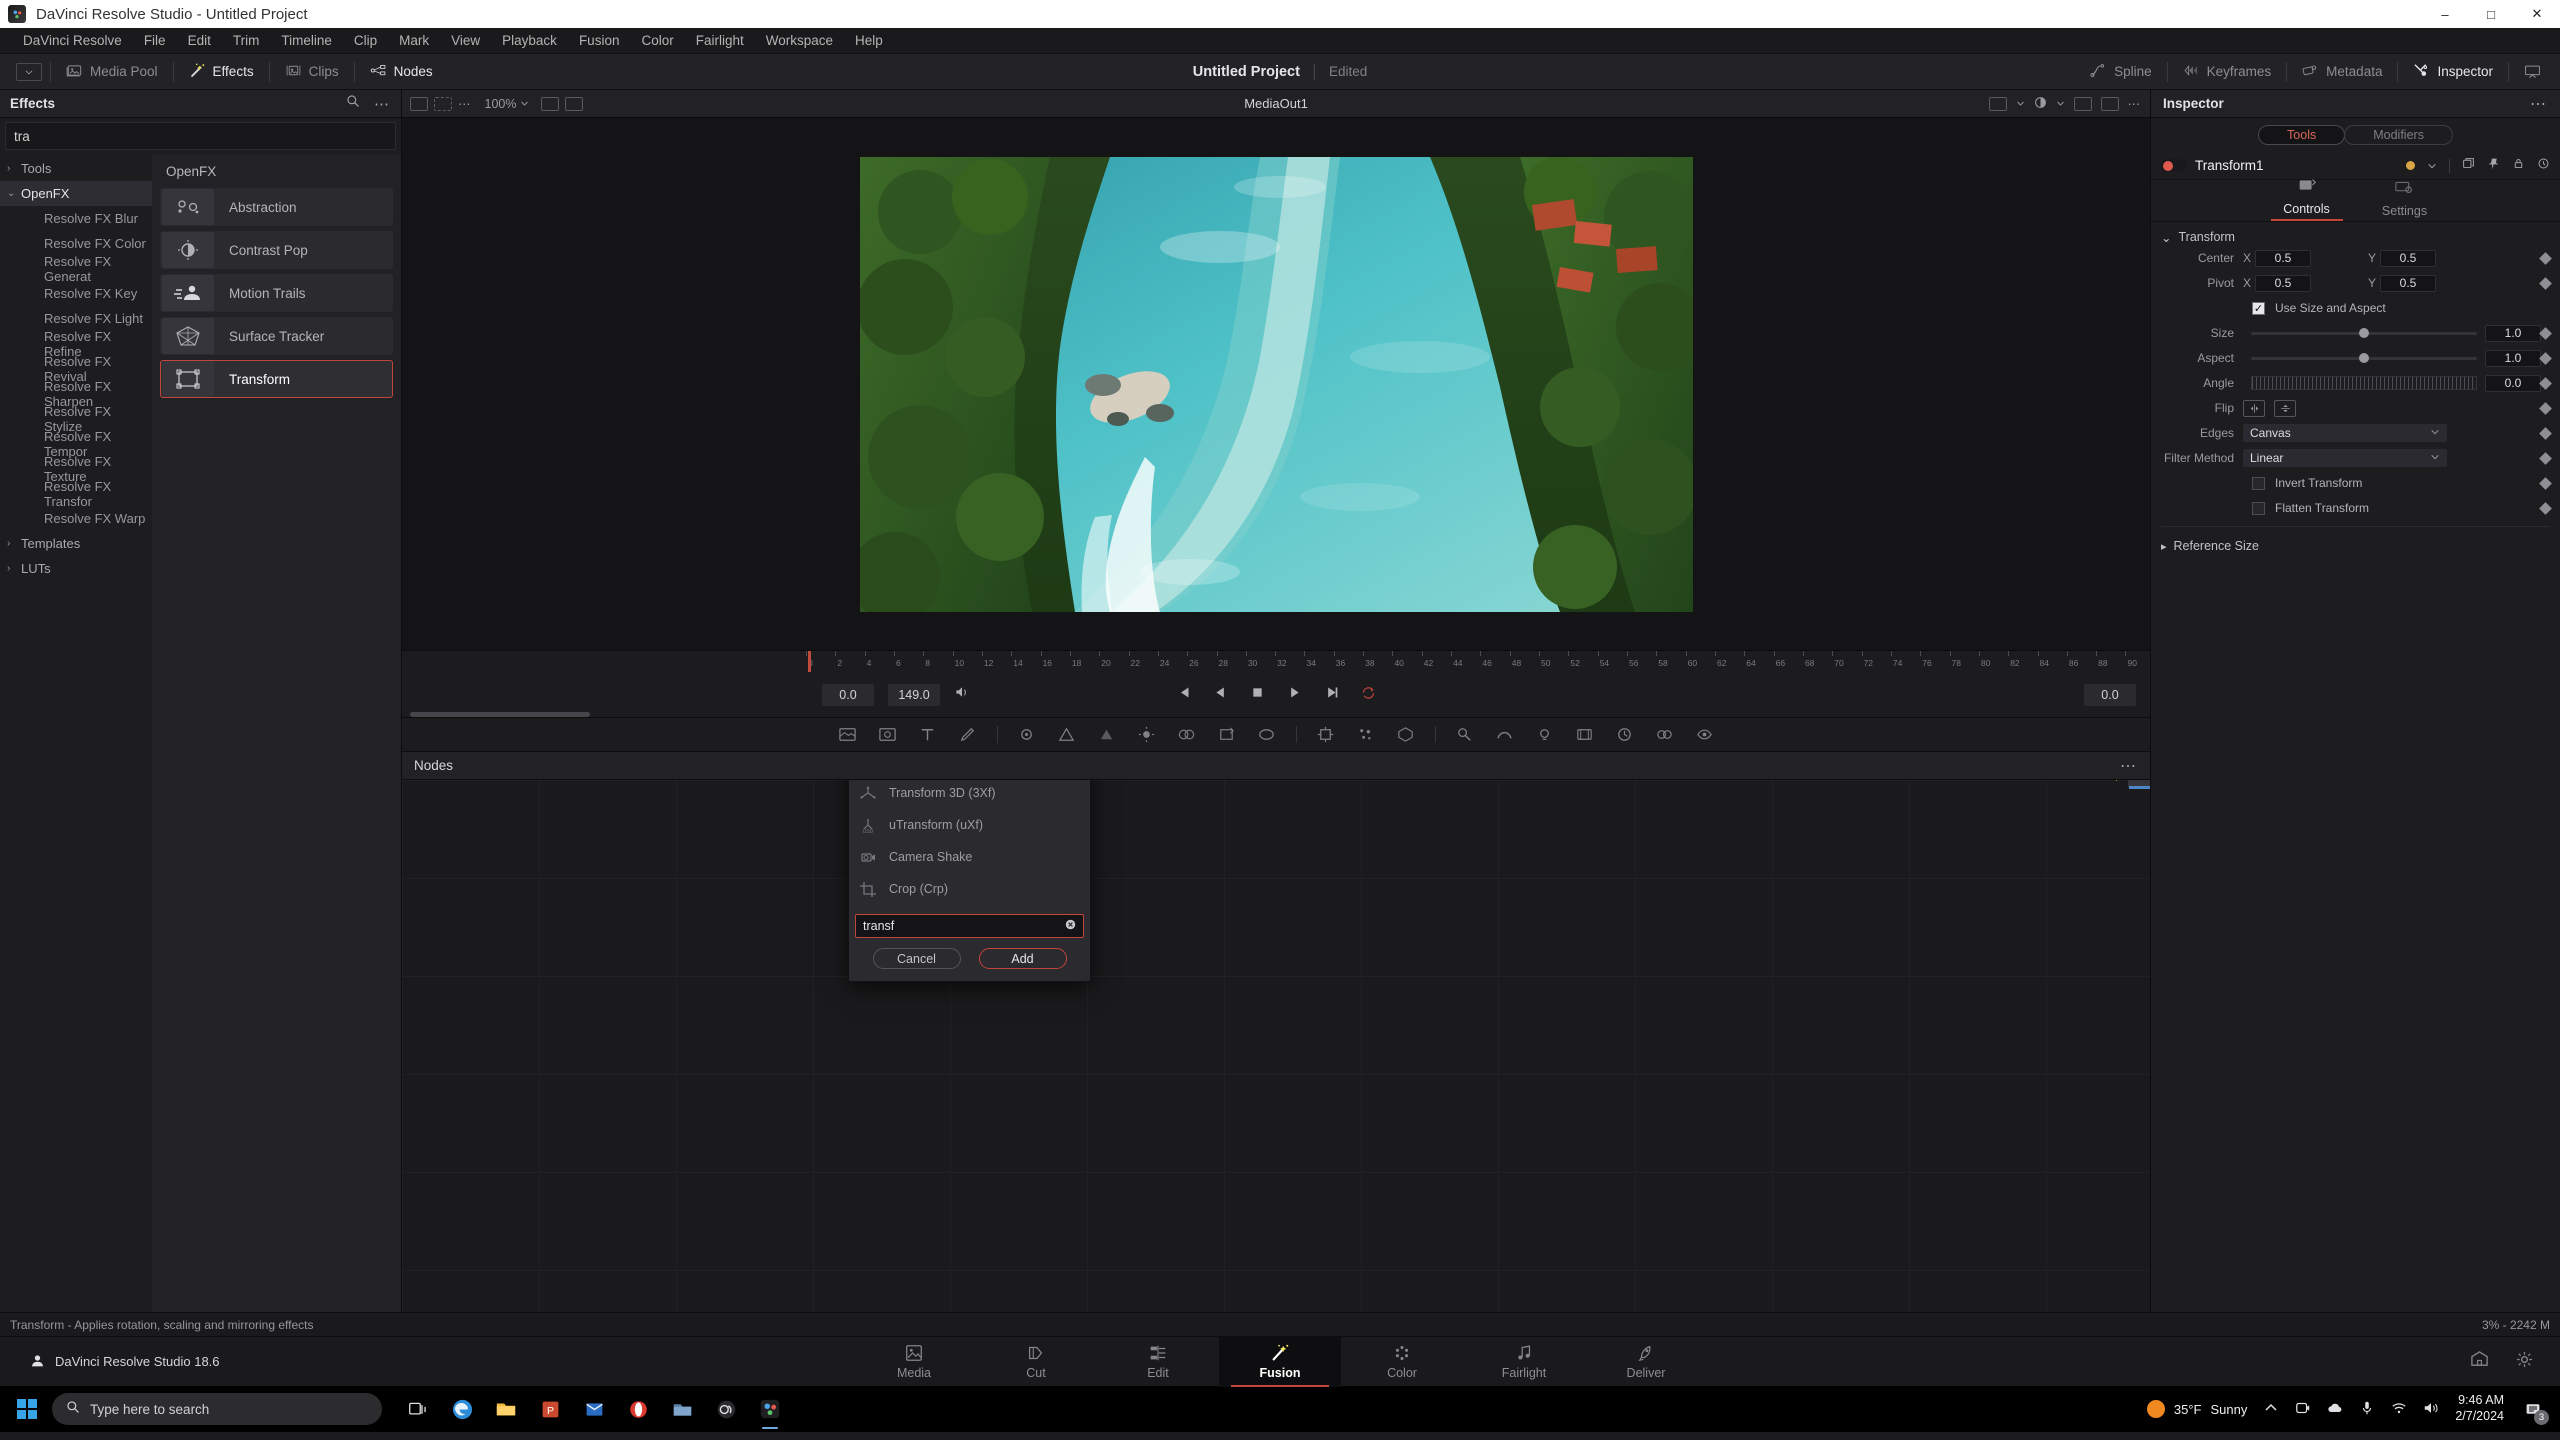 This screenshot has height=1440, width=2560. Describe the element at coordinates (2364, 383) in the screenshot. I see `angle-dial` at that location.